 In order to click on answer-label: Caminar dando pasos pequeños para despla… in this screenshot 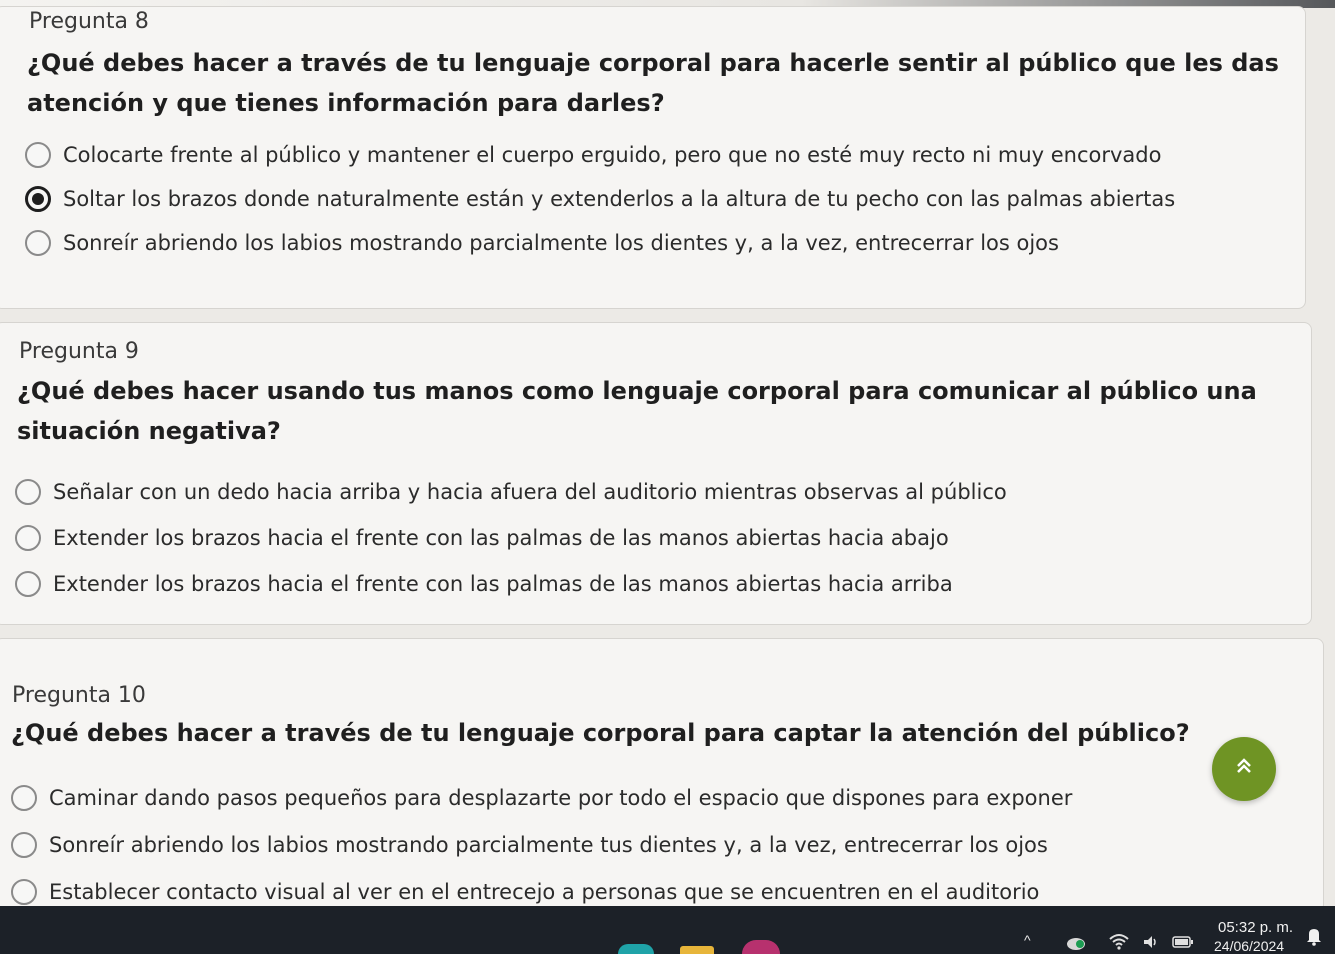, I will do `click(561, 798)`.